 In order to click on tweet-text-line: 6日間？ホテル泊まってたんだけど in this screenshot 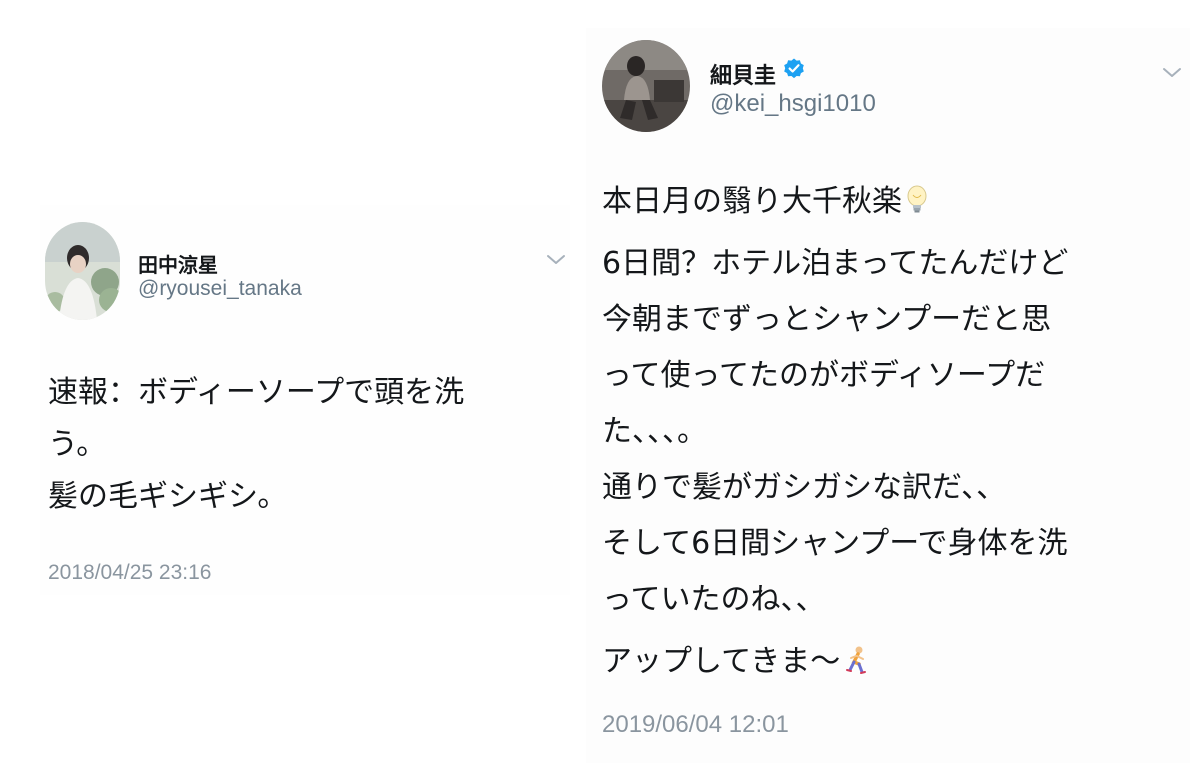, I will do `click(835, 263)`.